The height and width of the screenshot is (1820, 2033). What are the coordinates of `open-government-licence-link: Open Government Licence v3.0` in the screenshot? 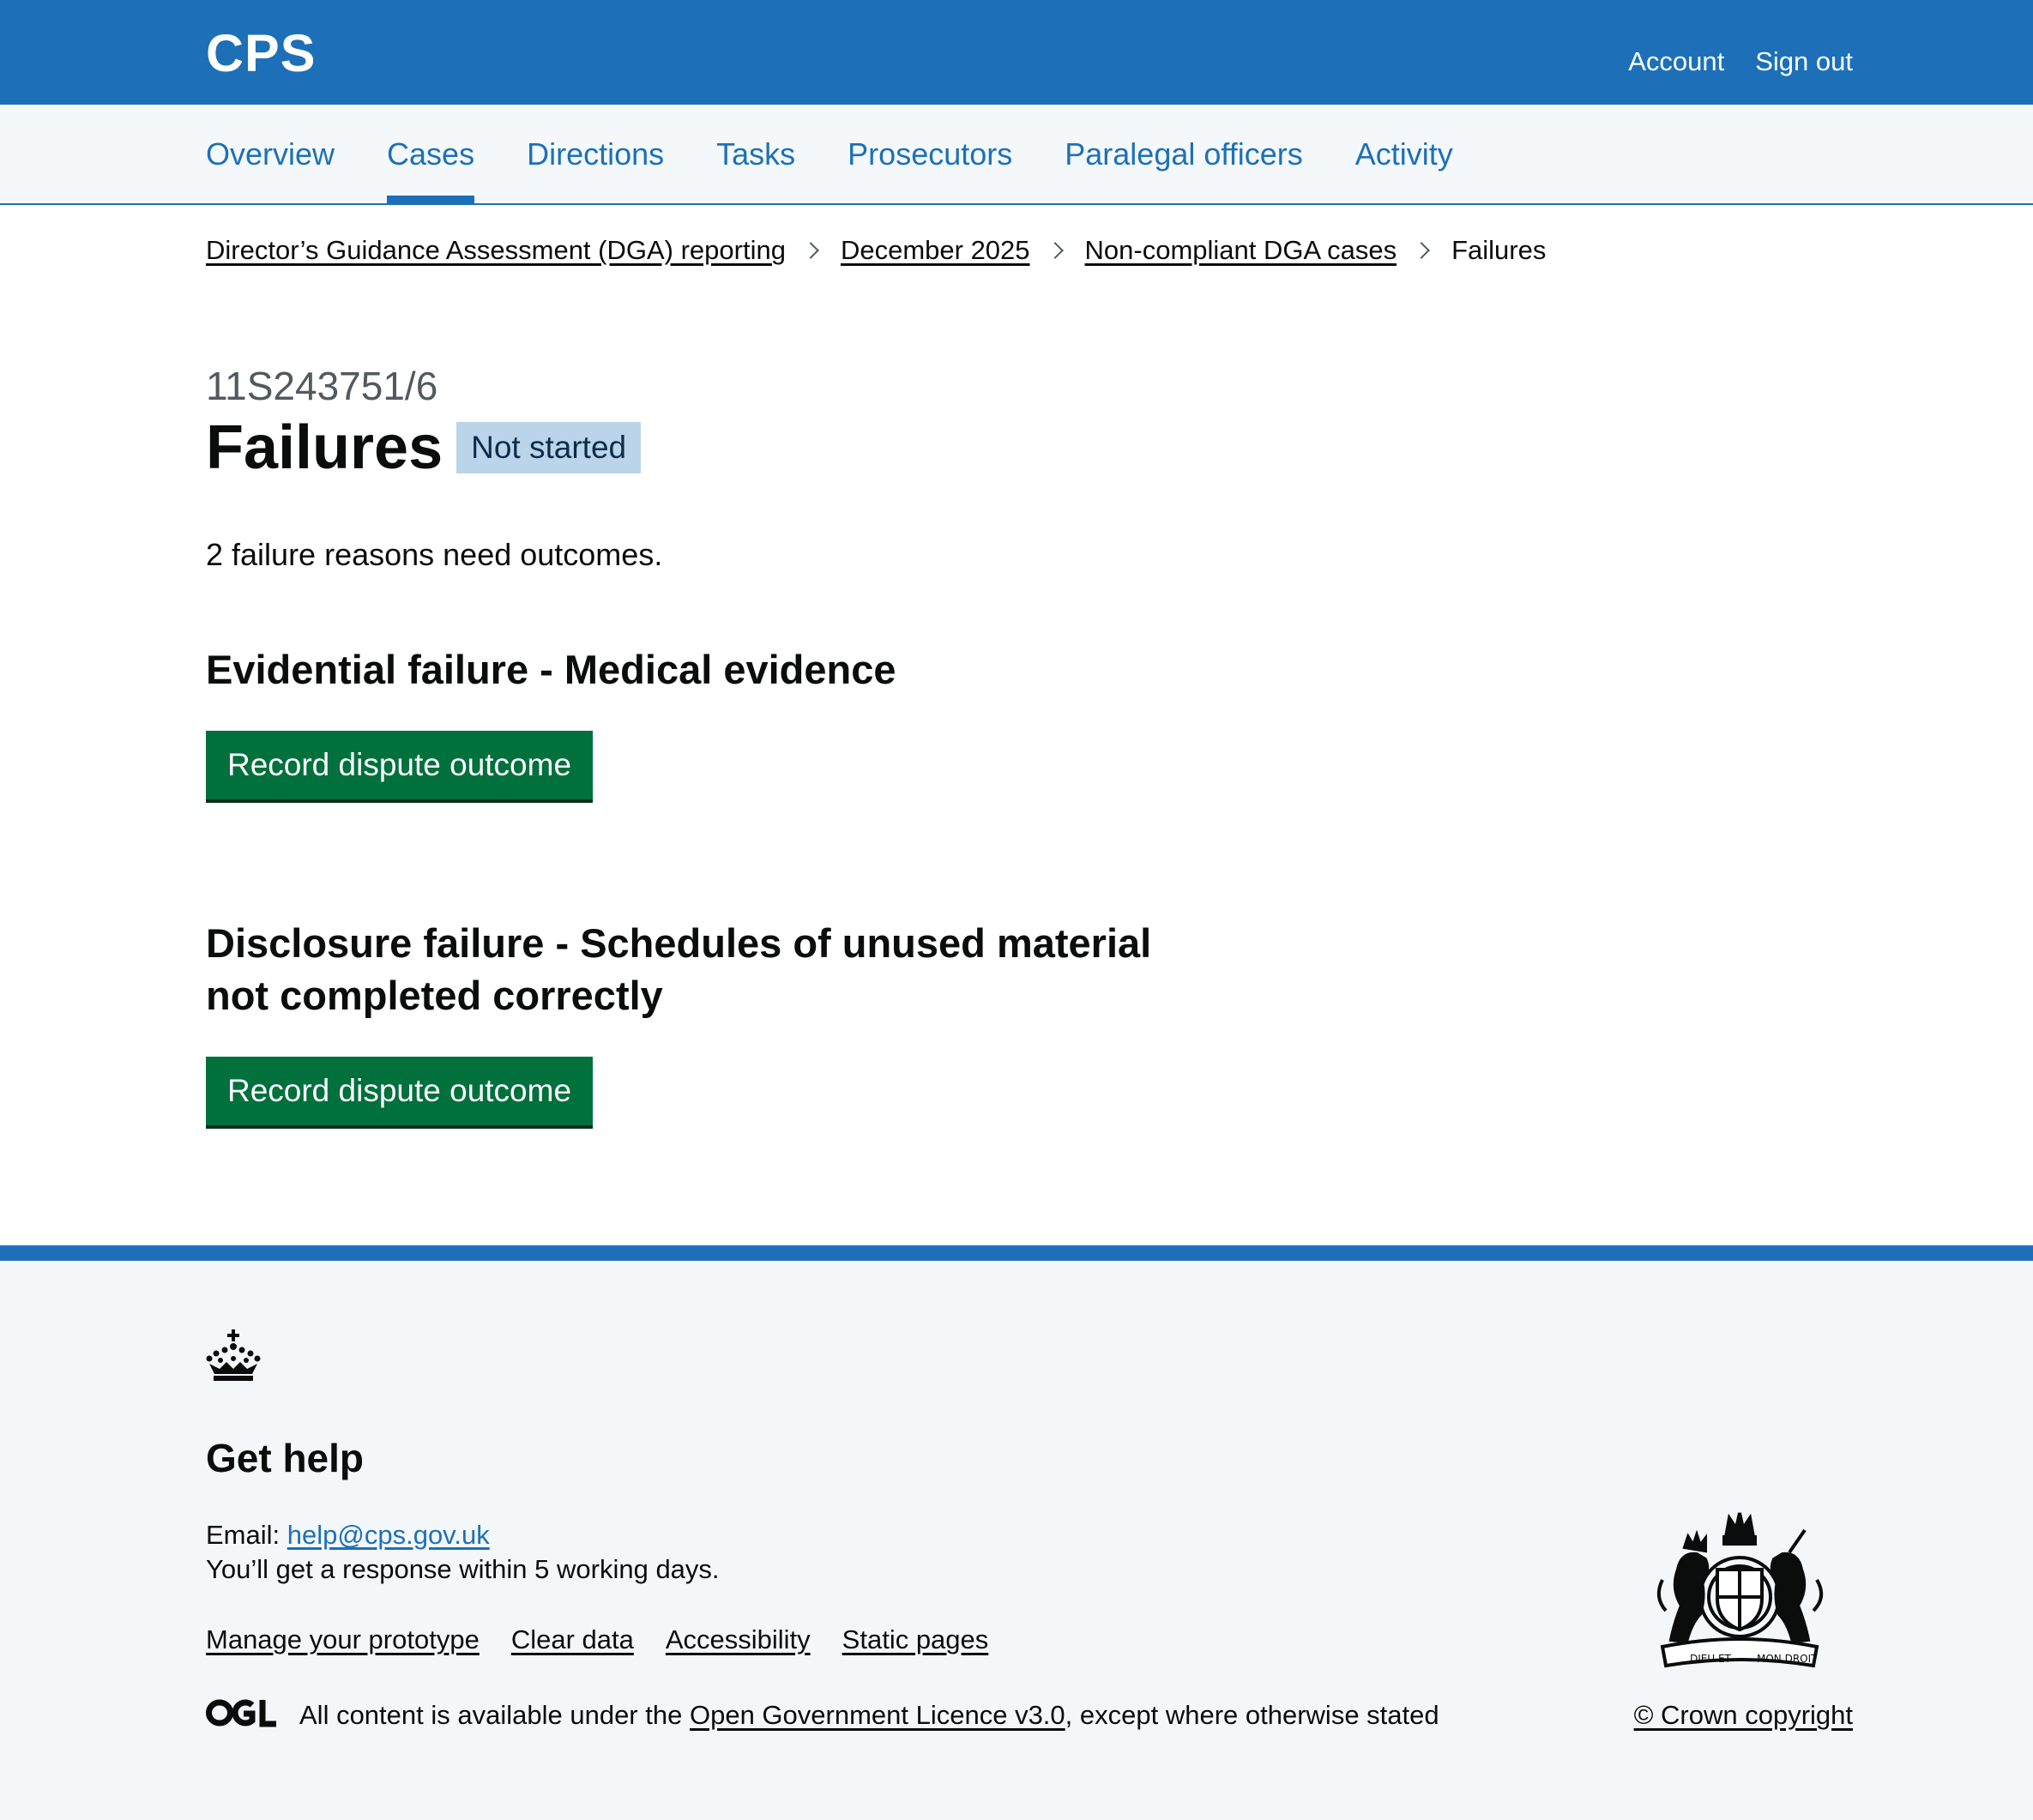 It's located at (877, 1715).